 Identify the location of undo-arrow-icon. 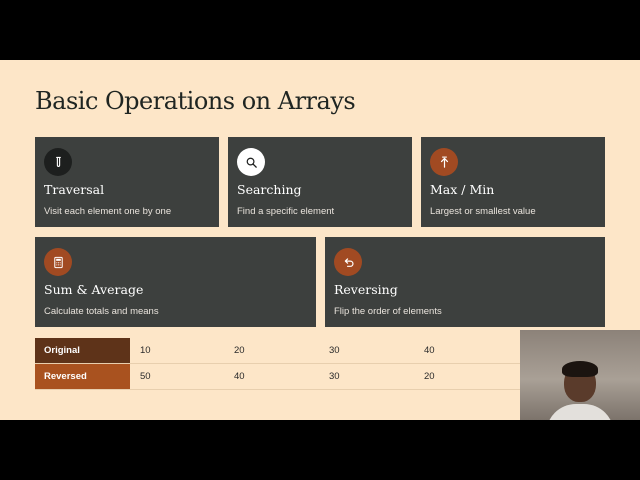
(348, 262).